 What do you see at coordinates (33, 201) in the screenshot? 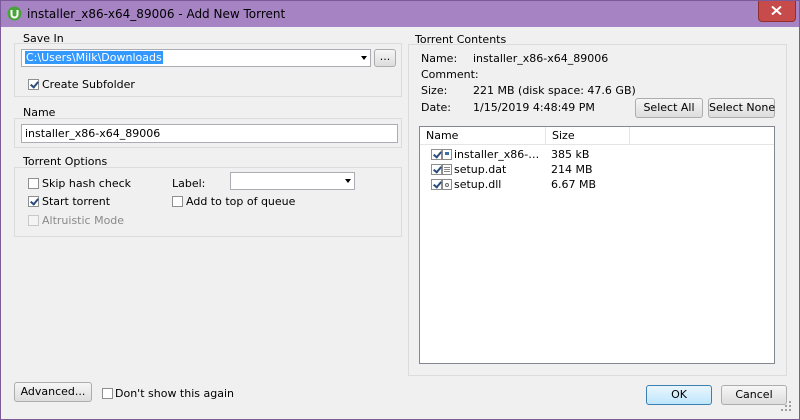
I see `start-torrent-checkbox` at bounding box center [33, 201].